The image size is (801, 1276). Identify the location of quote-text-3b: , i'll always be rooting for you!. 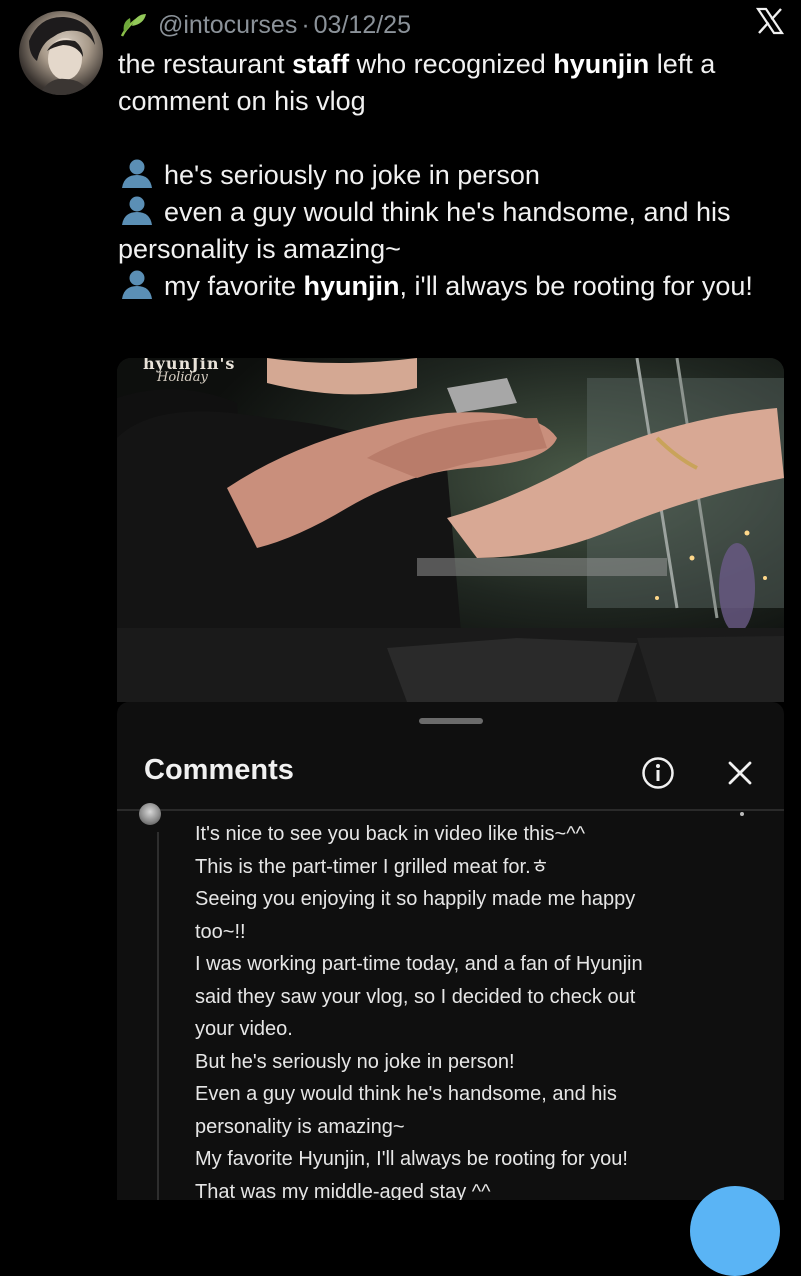
(576, 286).